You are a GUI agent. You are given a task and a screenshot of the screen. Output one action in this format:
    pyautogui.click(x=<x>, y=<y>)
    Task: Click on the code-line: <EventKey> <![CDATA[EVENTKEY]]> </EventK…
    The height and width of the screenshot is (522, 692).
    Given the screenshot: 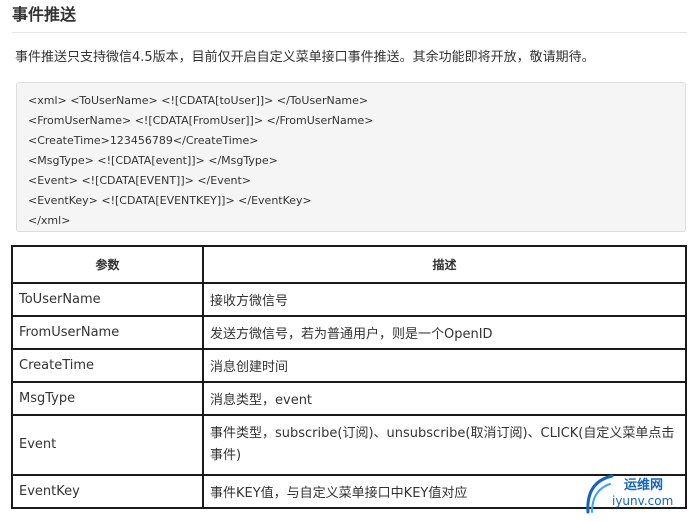 What is the action you would take?
    pyautogui.click(x=170, y=200)
    